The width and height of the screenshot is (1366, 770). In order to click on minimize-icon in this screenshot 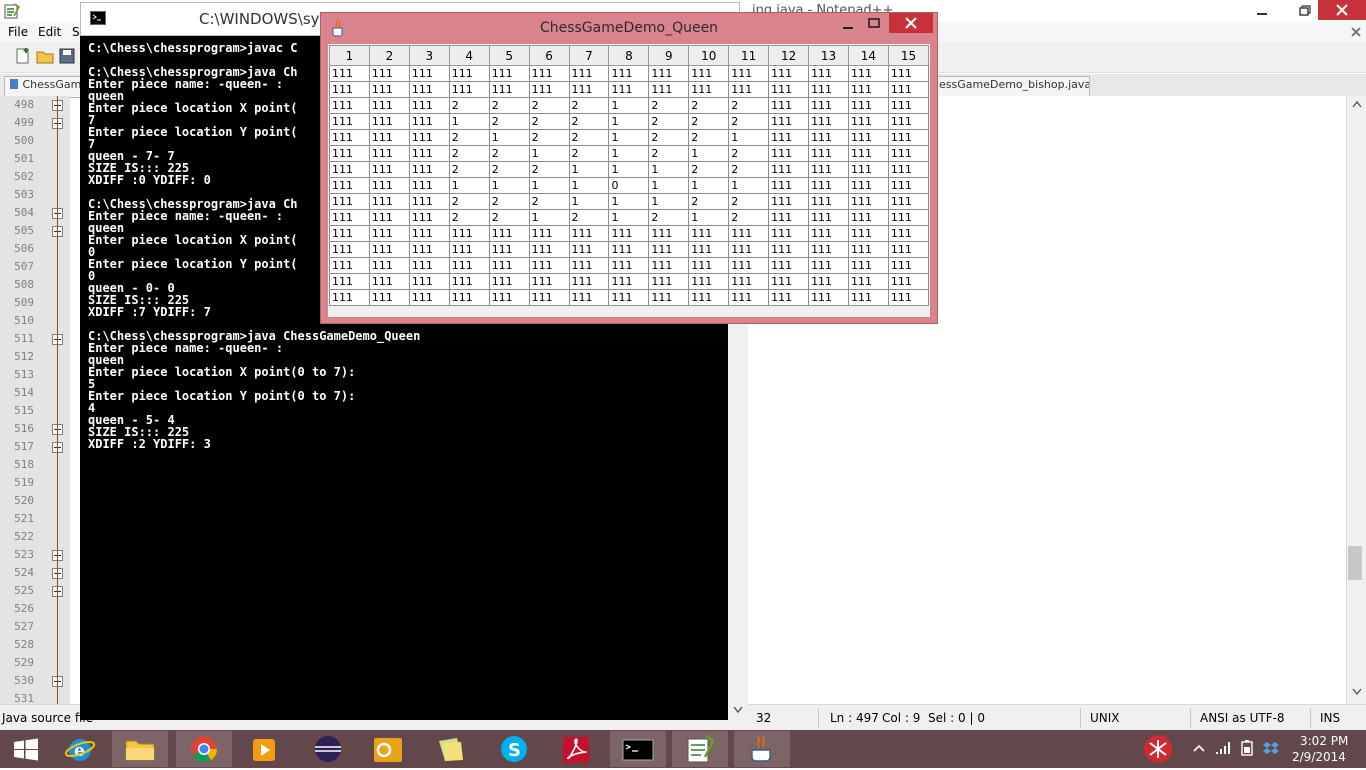, I will do `click(848, 25)`.